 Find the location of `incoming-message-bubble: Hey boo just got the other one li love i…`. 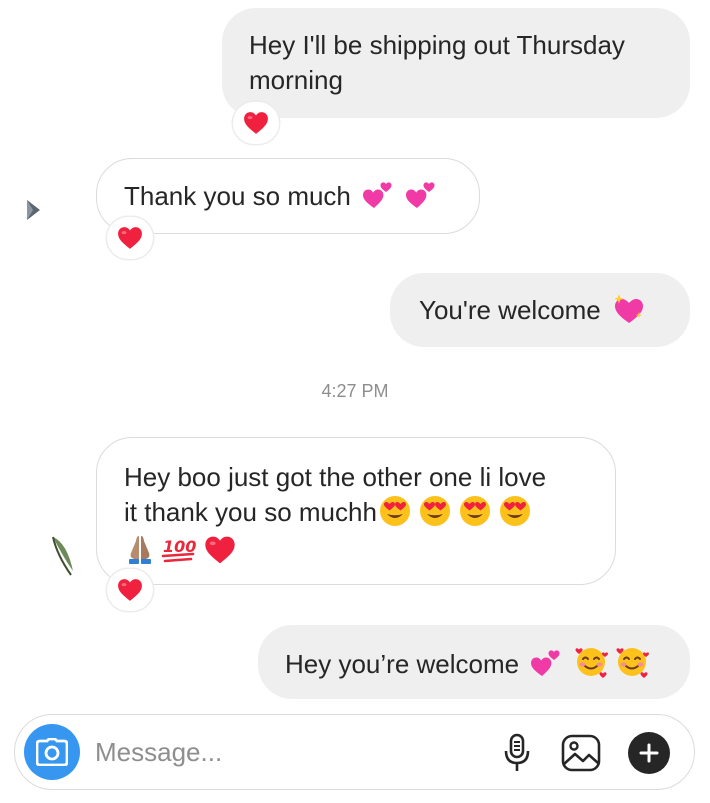

incoming-message-bubble: Hey boo just got the other one li love i… is located at coordinates (356, 511).